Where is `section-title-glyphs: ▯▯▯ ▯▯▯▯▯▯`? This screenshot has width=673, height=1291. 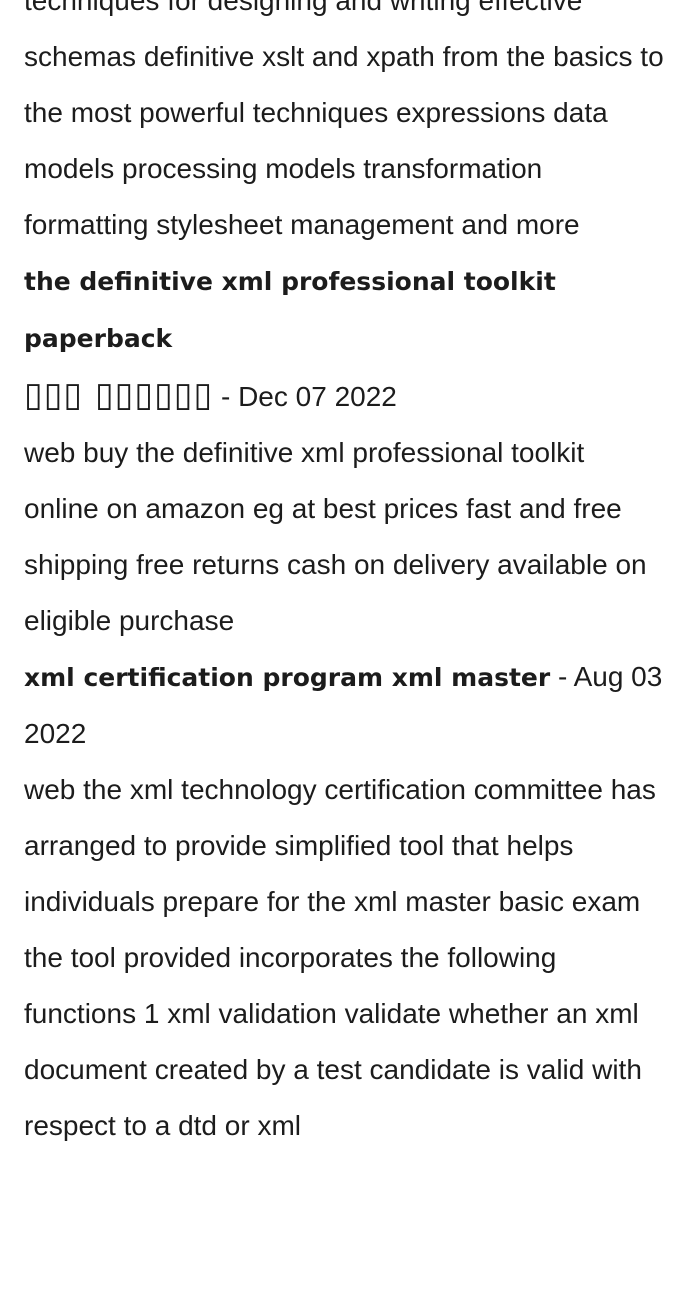 section-title-glyphs: ▯▯▯ ▯▯▯▯▯▯ is located at coordinates (119, 395).